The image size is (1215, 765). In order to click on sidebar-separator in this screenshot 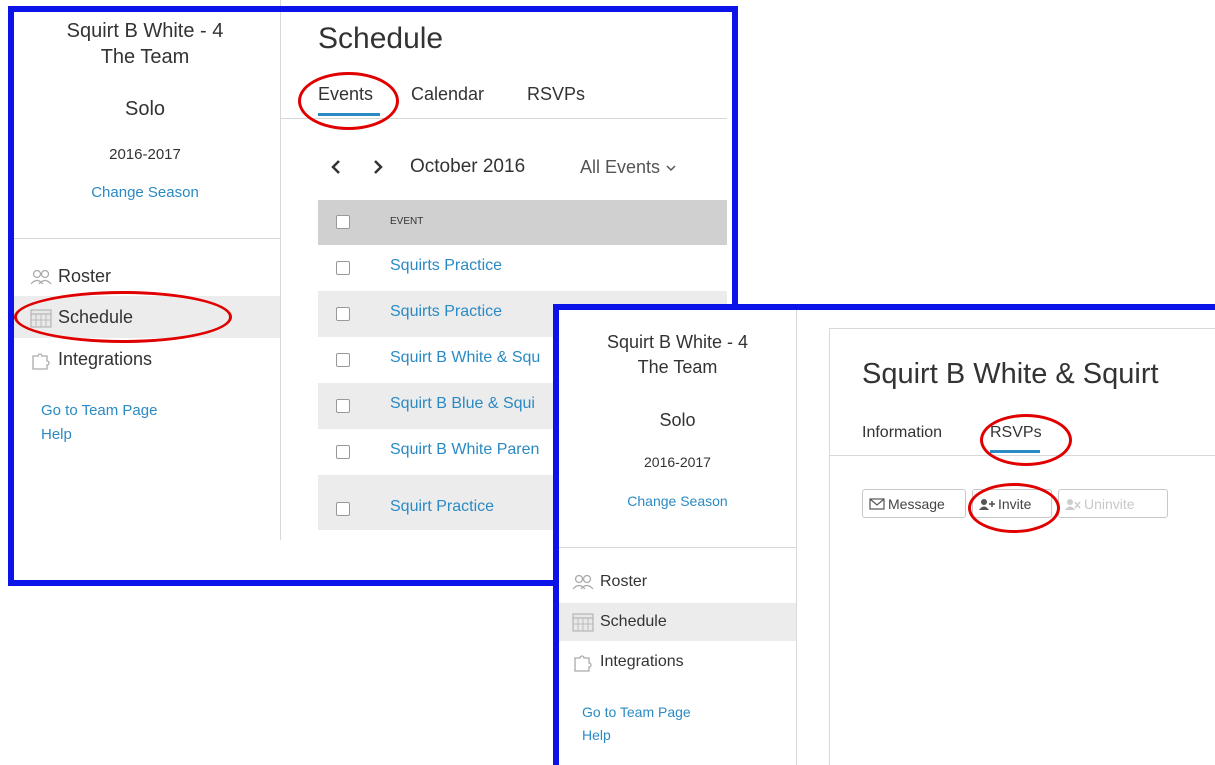, I will do `click(677, 547)`.